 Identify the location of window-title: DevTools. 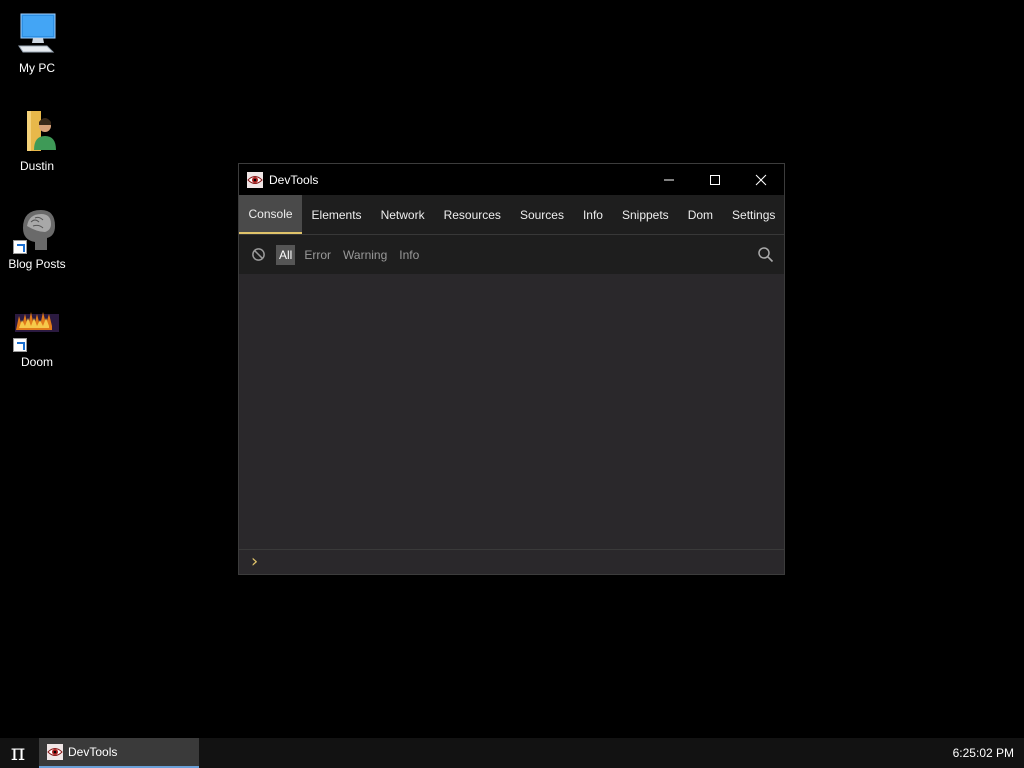
(294, 179).